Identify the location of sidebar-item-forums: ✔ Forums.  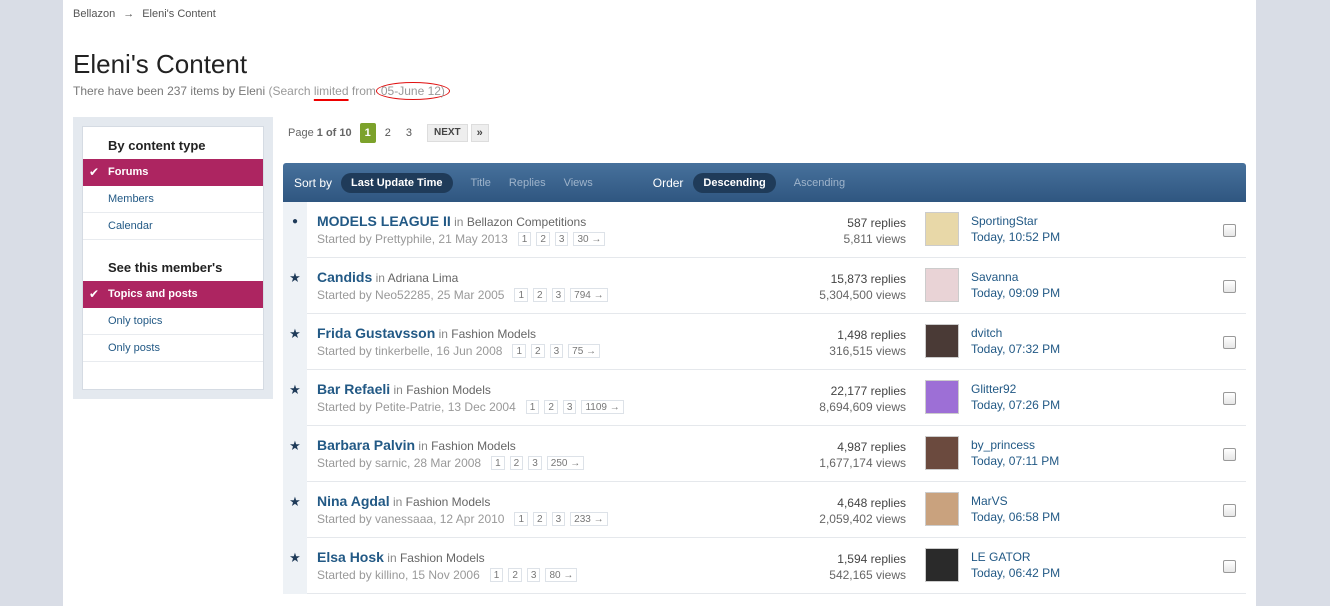
(173, 172).